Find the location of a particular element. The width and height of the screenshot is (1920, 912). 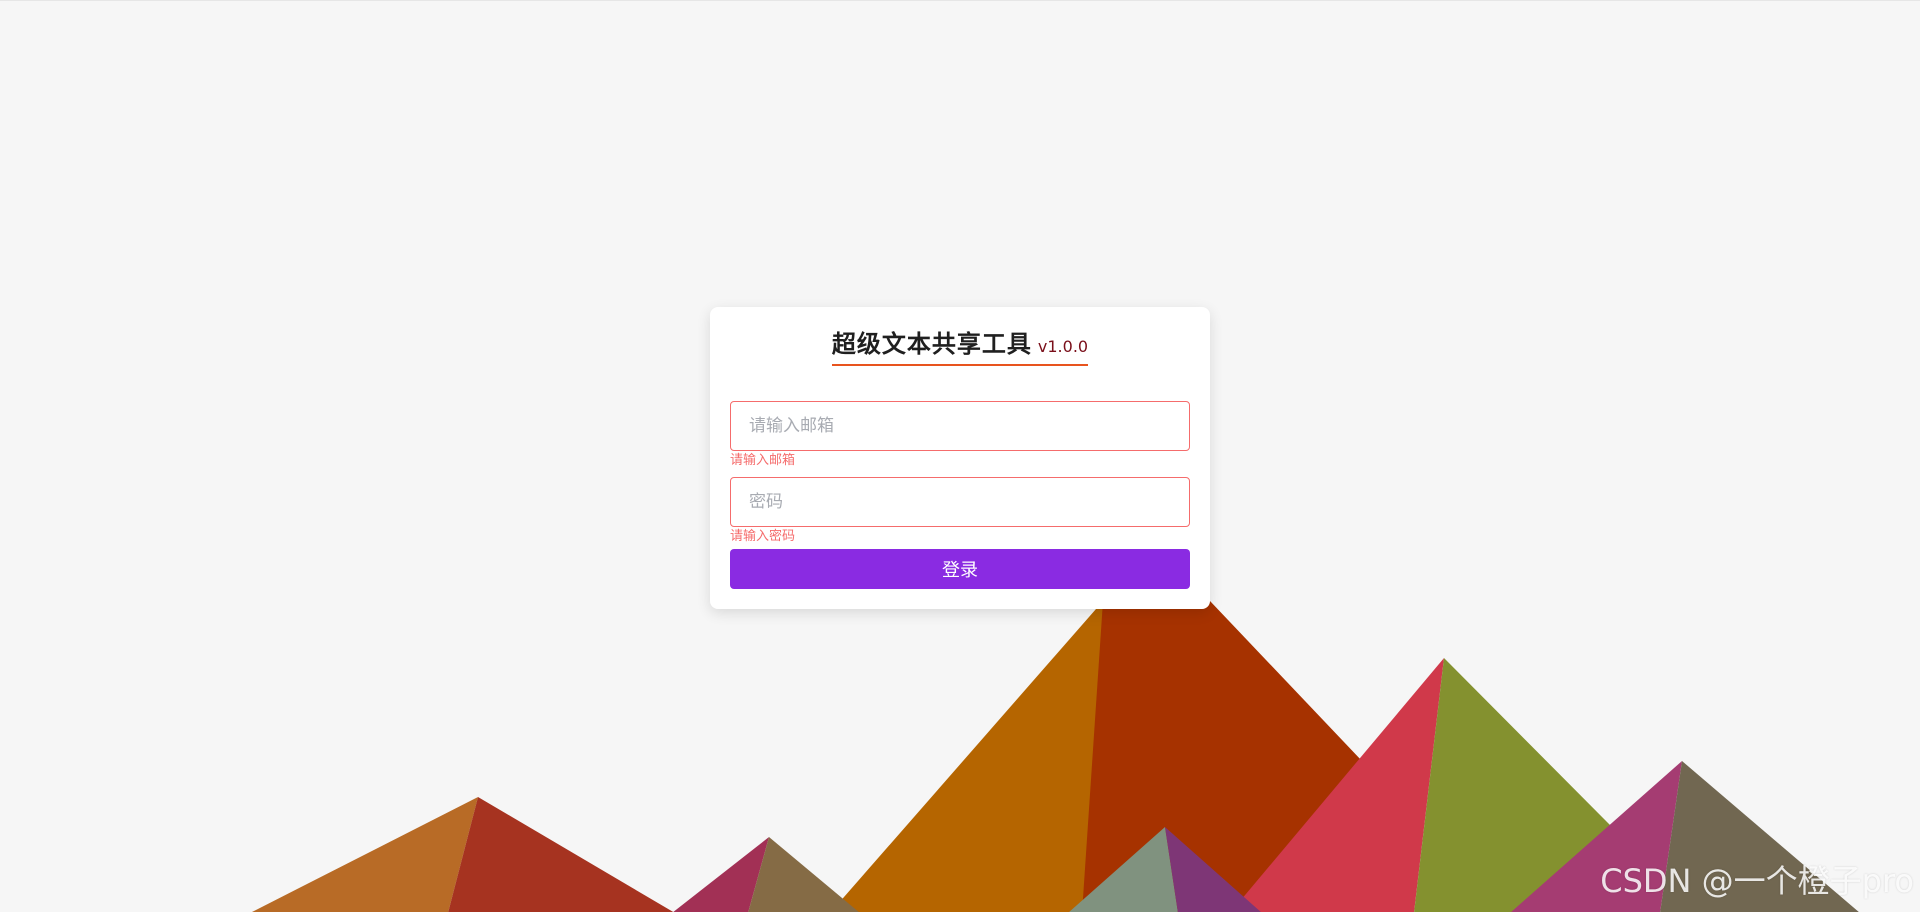

mountain-far-left-a is located at coordinates (364, 854).